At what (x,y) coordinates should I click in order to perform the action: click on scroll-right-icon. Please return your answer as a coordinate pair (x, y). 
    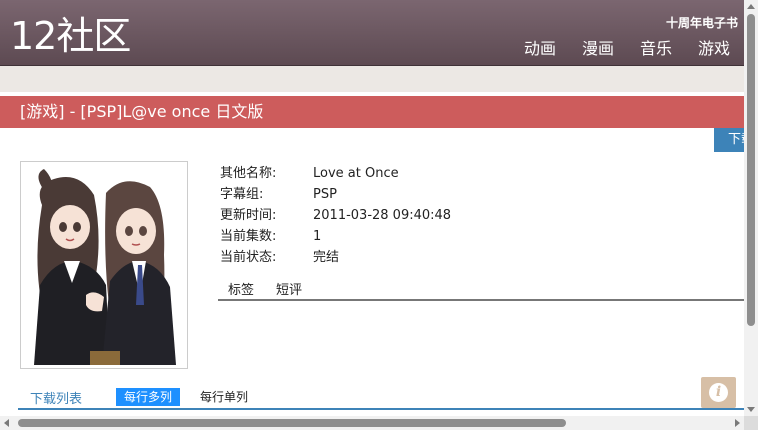
    Looking at the image, I should click on (737, 423).